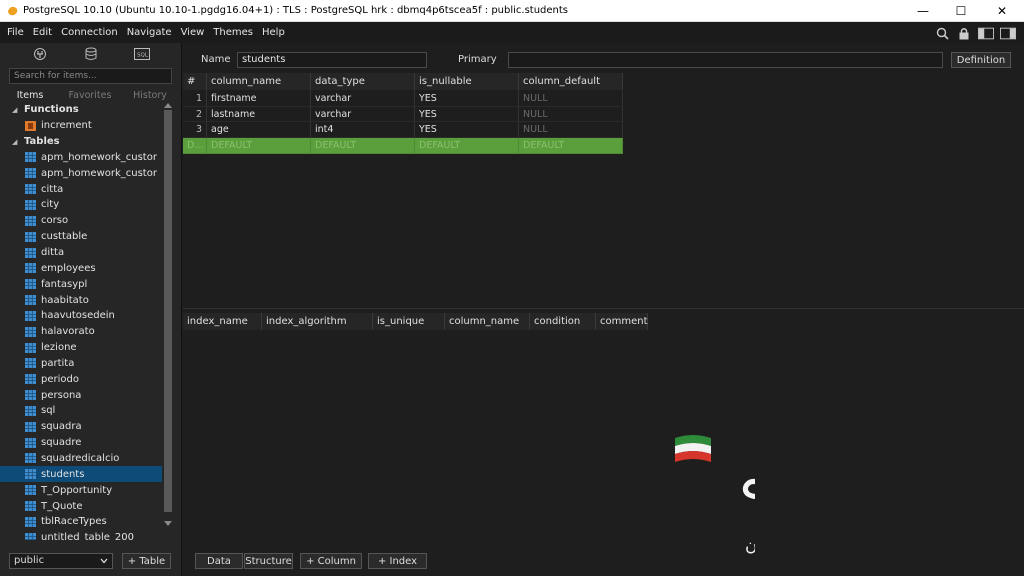  I want to click on tree-item-table: haavutosedein, so click(81, 316).